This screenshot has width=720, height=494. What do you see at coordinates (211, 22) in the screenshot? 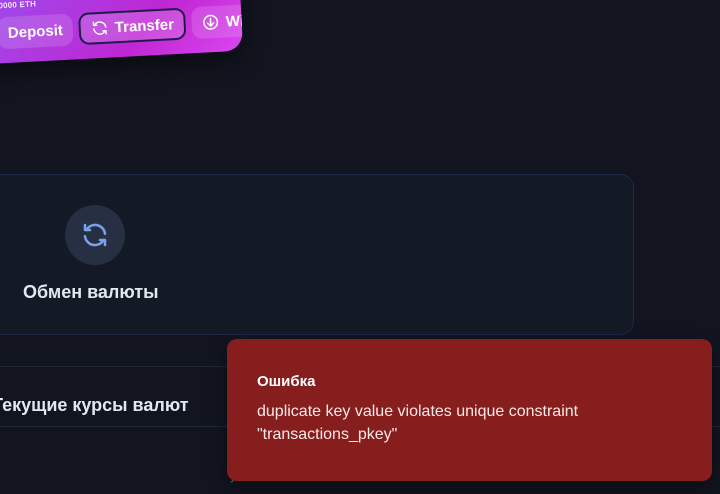
I see `arrow-down-circle-icon` at bounding box center [211, 22].